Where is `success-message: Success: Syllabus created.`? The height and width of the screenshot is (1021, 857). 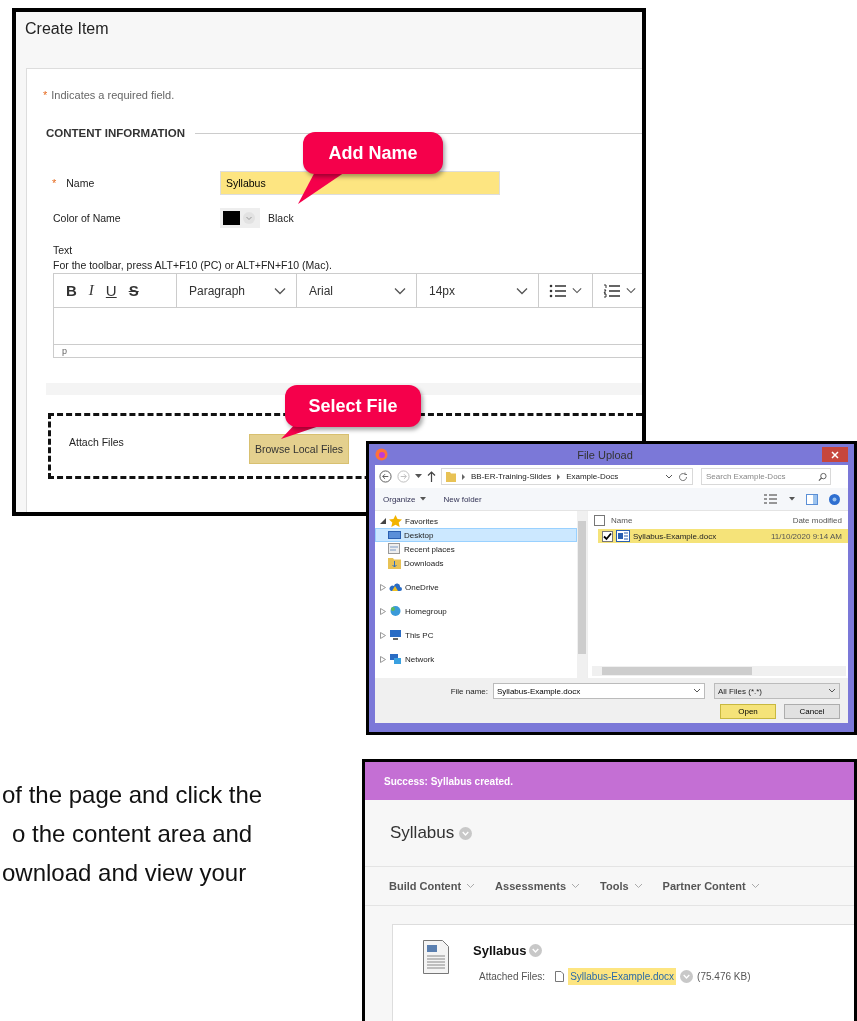 success-message: Success: Syllabus created. is located at coordinates (448, 781).